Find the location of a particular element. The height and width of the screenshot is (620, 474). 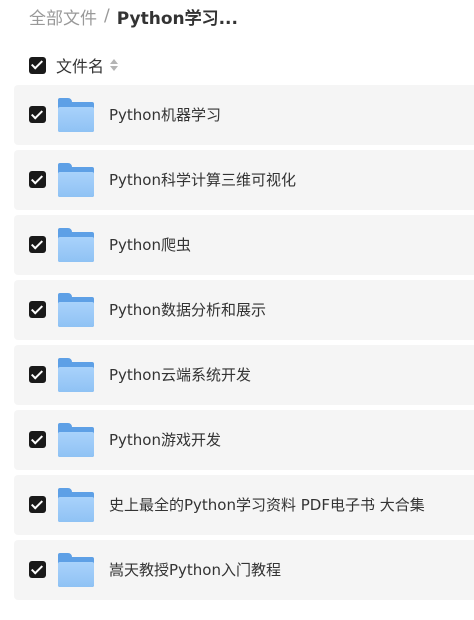

breadcrumb-root-link: 全部文件 is located at coordinates (63, 16).